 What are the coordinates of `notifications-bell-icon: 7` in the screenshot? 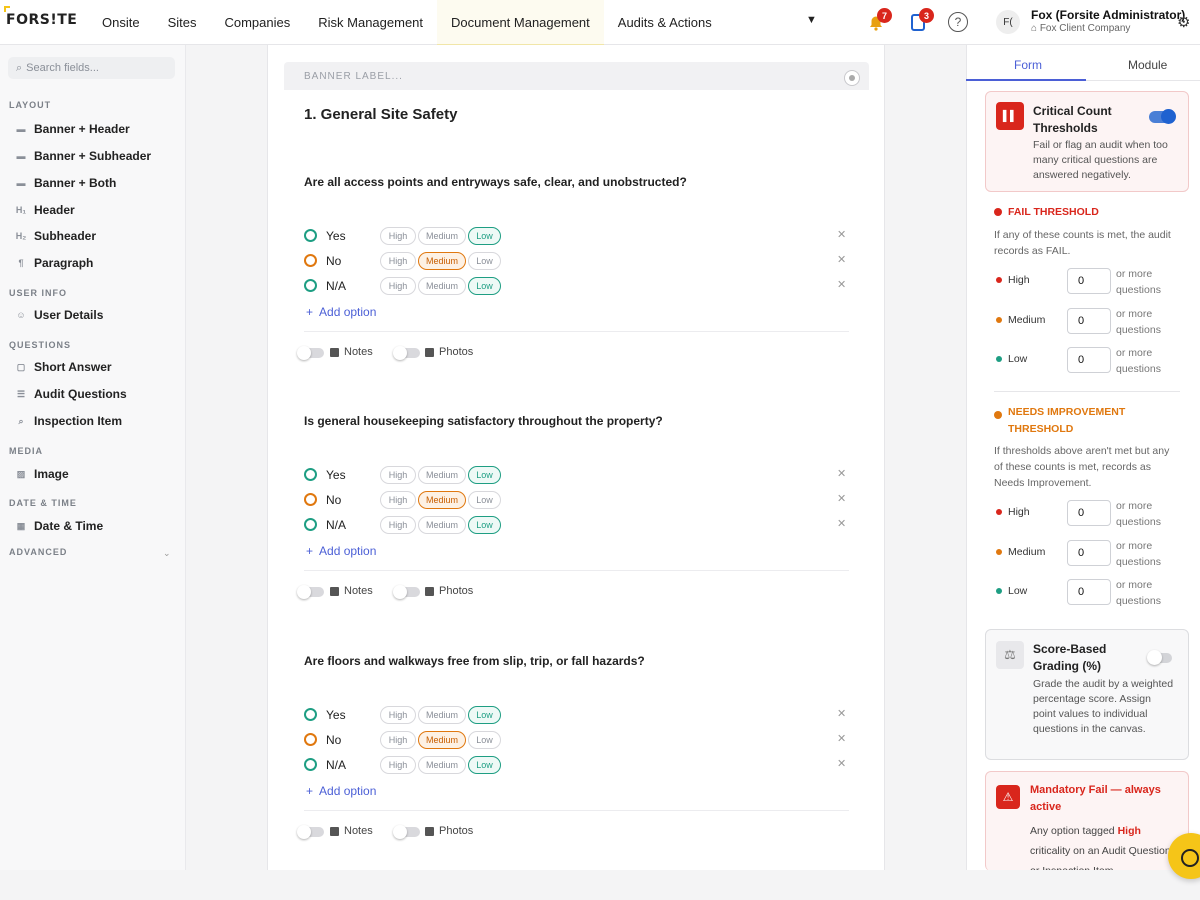 It's located at (879, 20).